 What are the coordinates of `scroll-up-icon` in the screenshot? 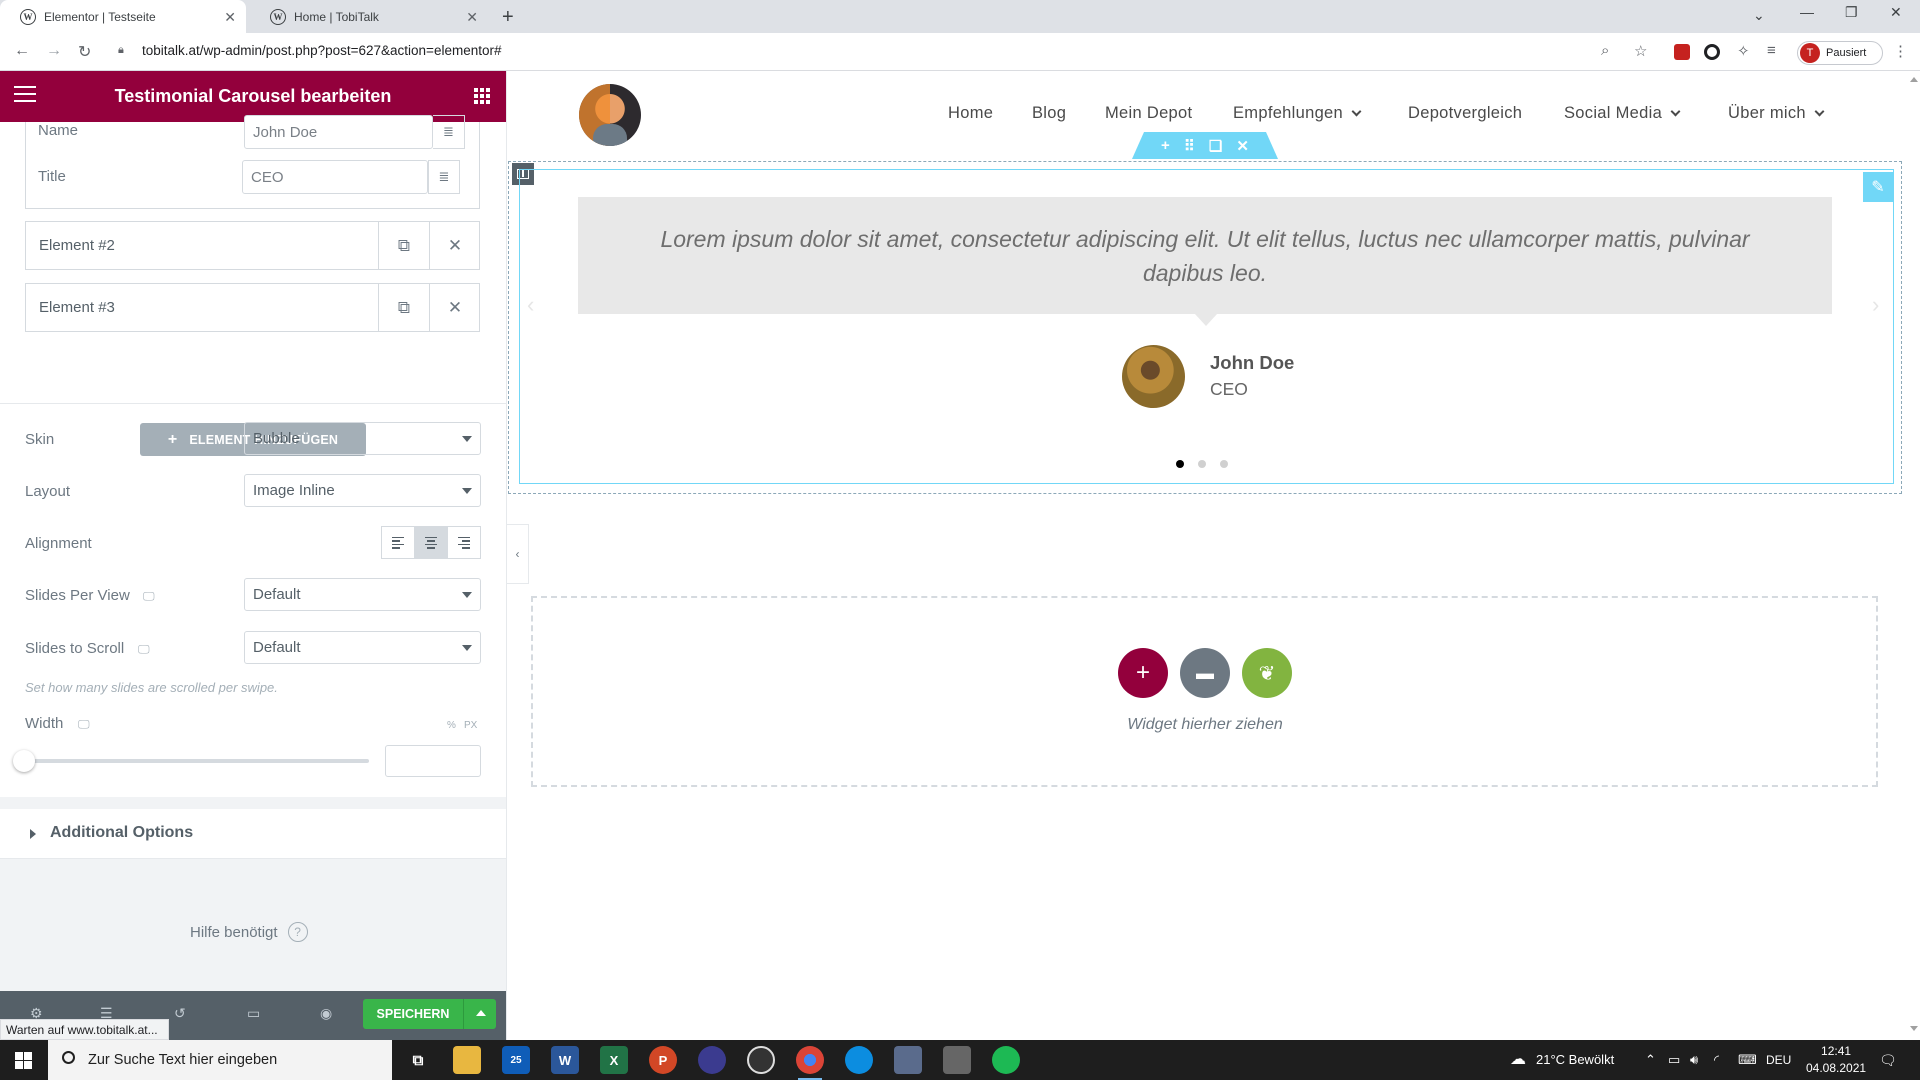 It's located at (1914, 79).